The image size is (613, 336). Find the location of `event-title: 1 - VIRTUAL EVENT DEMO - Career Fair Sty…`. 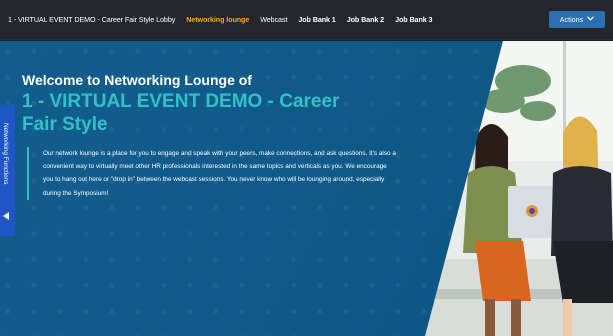

event-title: 1 - VIRTUAL EVENT DEMO - Career Fair Sty… is located at coordinates (181, 113).